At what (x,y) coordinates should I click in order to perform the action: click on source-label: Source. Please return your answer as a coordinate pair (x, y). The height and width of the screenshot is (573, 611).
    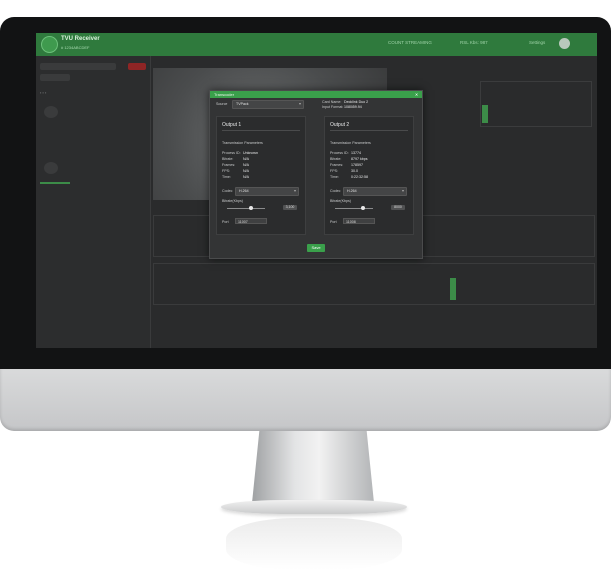
    Looking at the image, I should click on (222, 104).